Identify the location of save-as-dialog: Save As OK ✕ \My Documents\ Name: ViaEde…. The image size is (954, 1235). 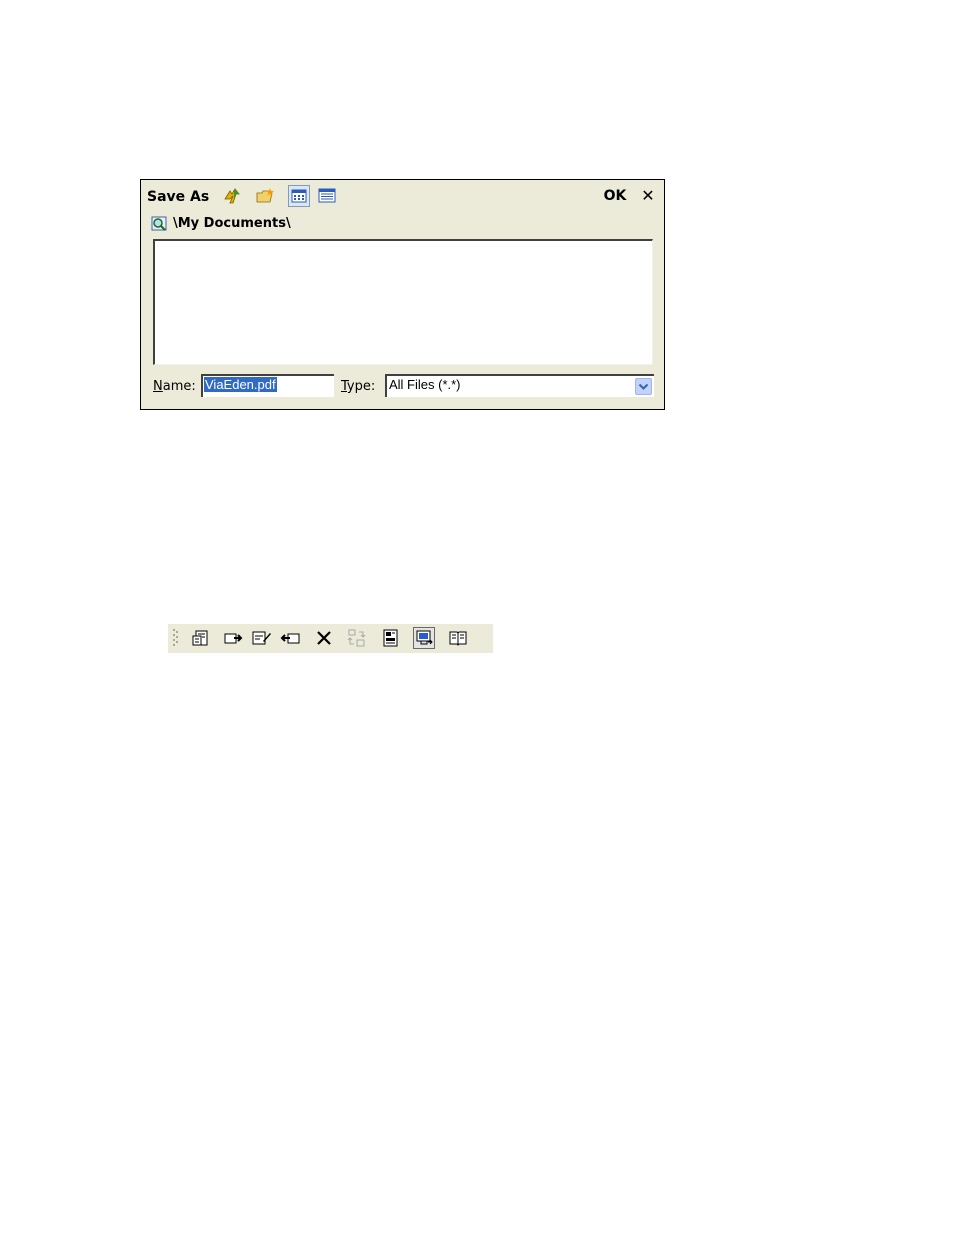
(402, 294).